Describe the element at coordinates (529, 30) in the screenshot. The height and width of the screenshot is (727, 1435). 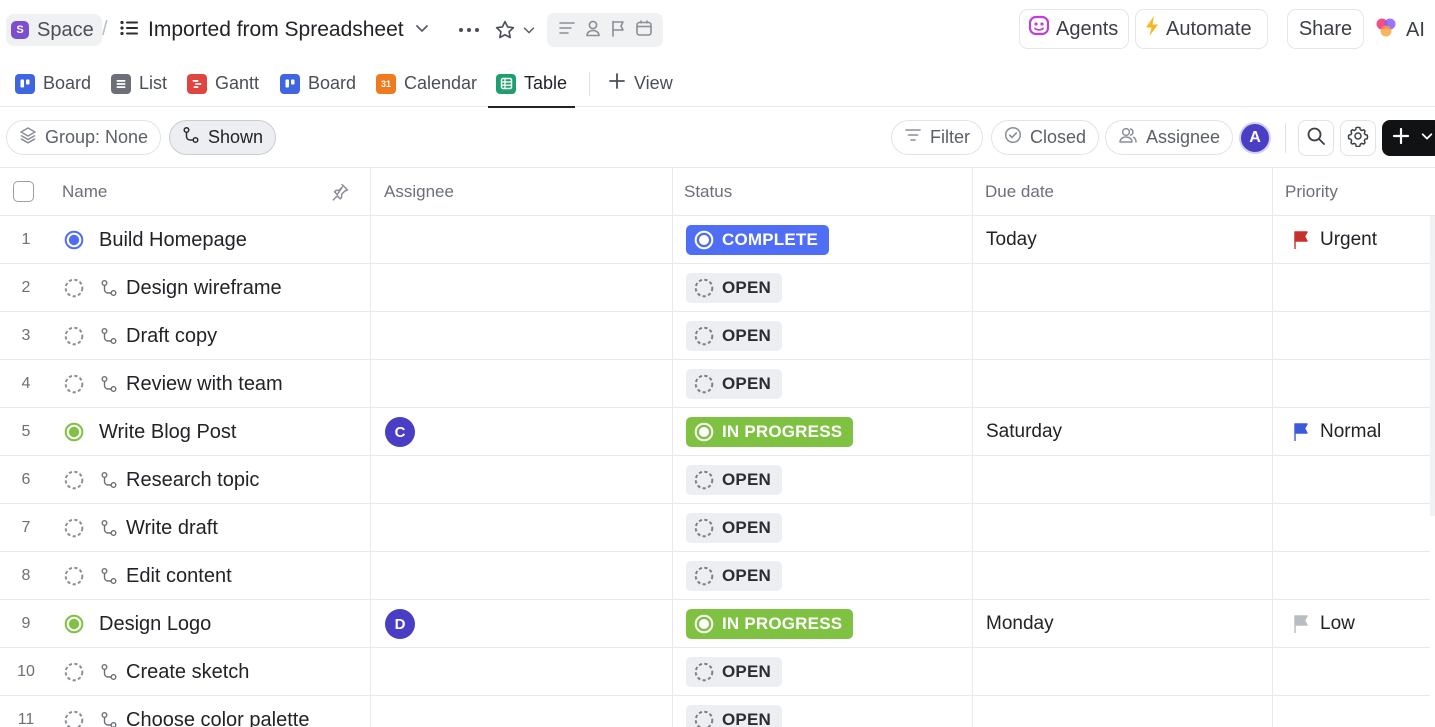
I see `chevron-down-icon` at that location.